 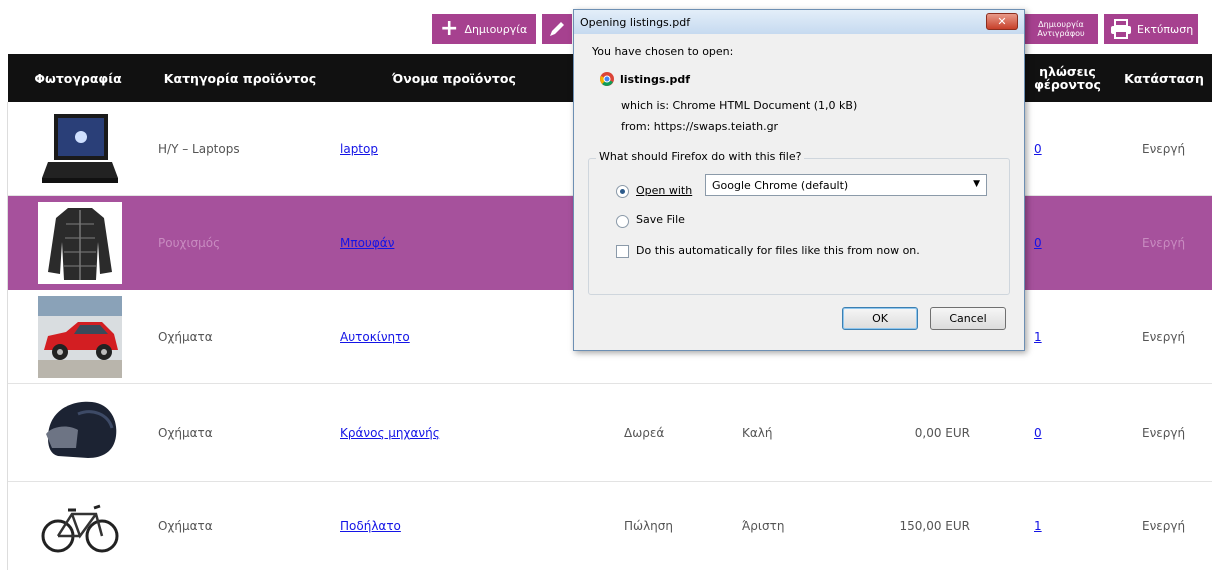 I want to click on save-file-label: Save File, so click(x=660, y=219).